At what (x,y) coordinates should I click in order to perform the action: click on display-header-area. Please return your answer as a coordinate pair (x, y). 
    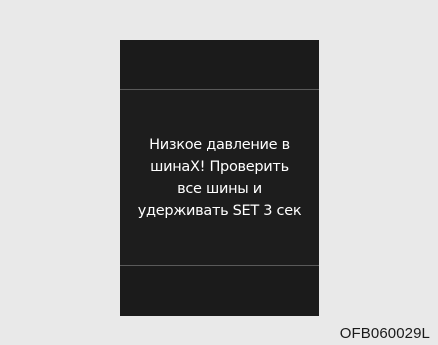
    Looking at the image, I should click on (219, 64).